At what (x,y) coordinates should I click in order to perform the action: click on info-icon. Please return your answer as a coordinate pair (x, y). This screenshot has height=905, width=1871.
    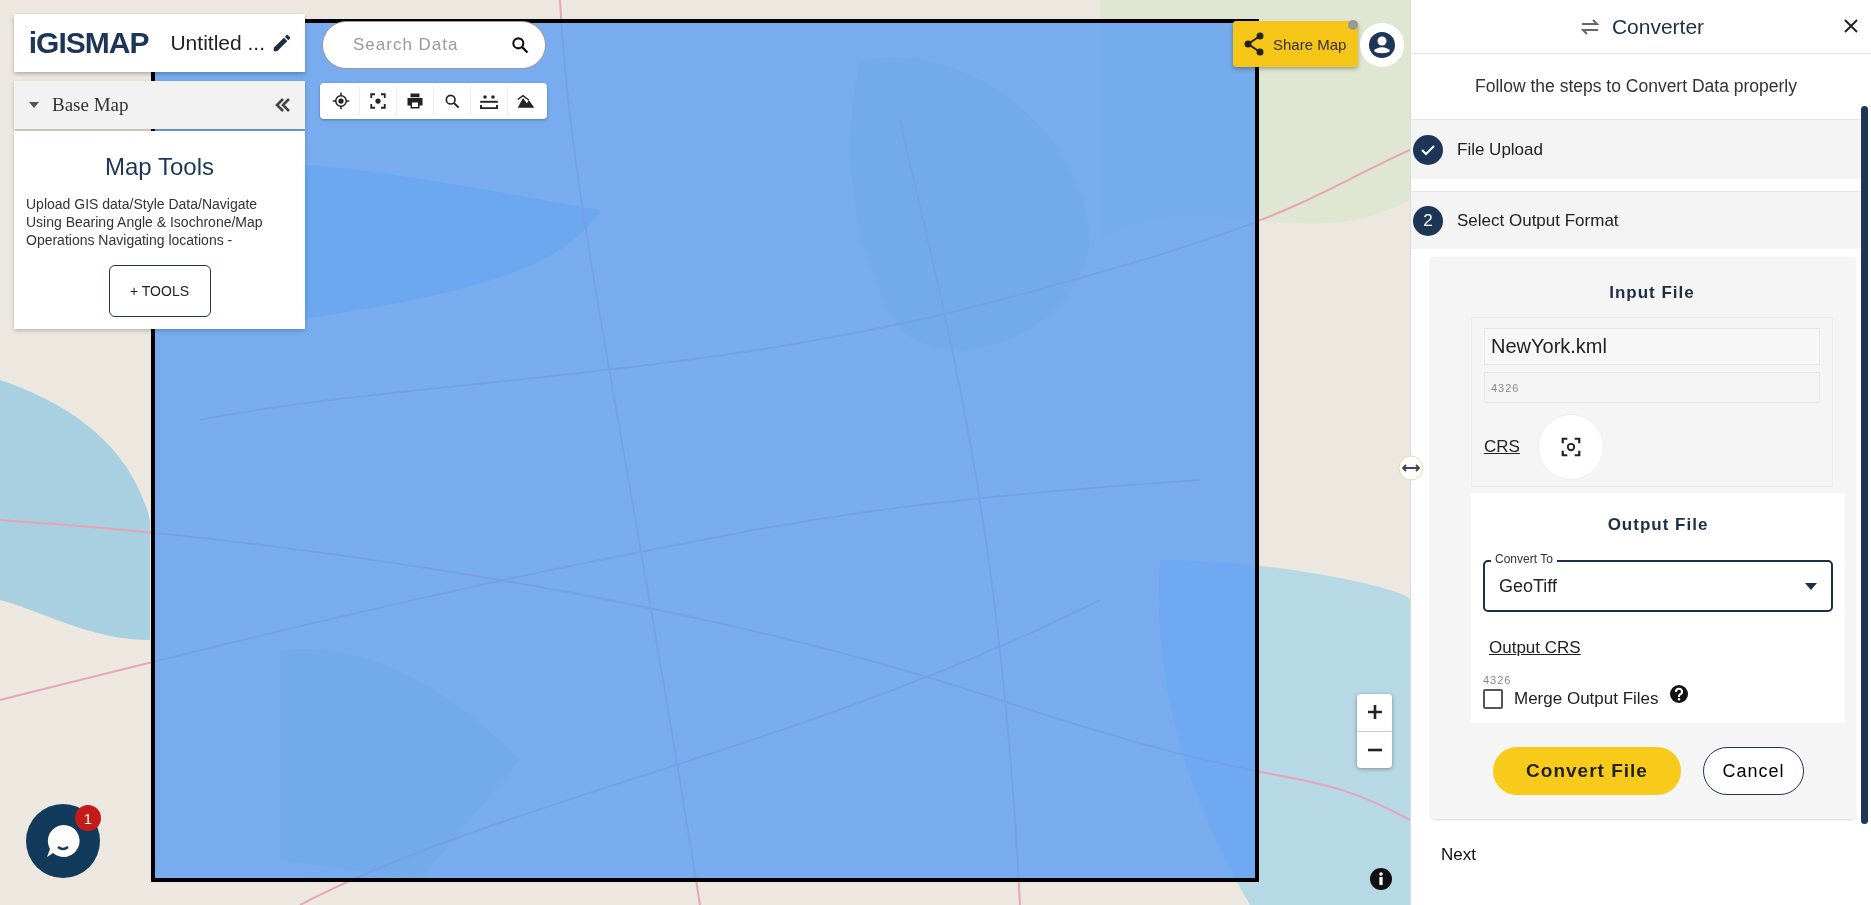
    Looking at the image, I should click on (1381, 879).